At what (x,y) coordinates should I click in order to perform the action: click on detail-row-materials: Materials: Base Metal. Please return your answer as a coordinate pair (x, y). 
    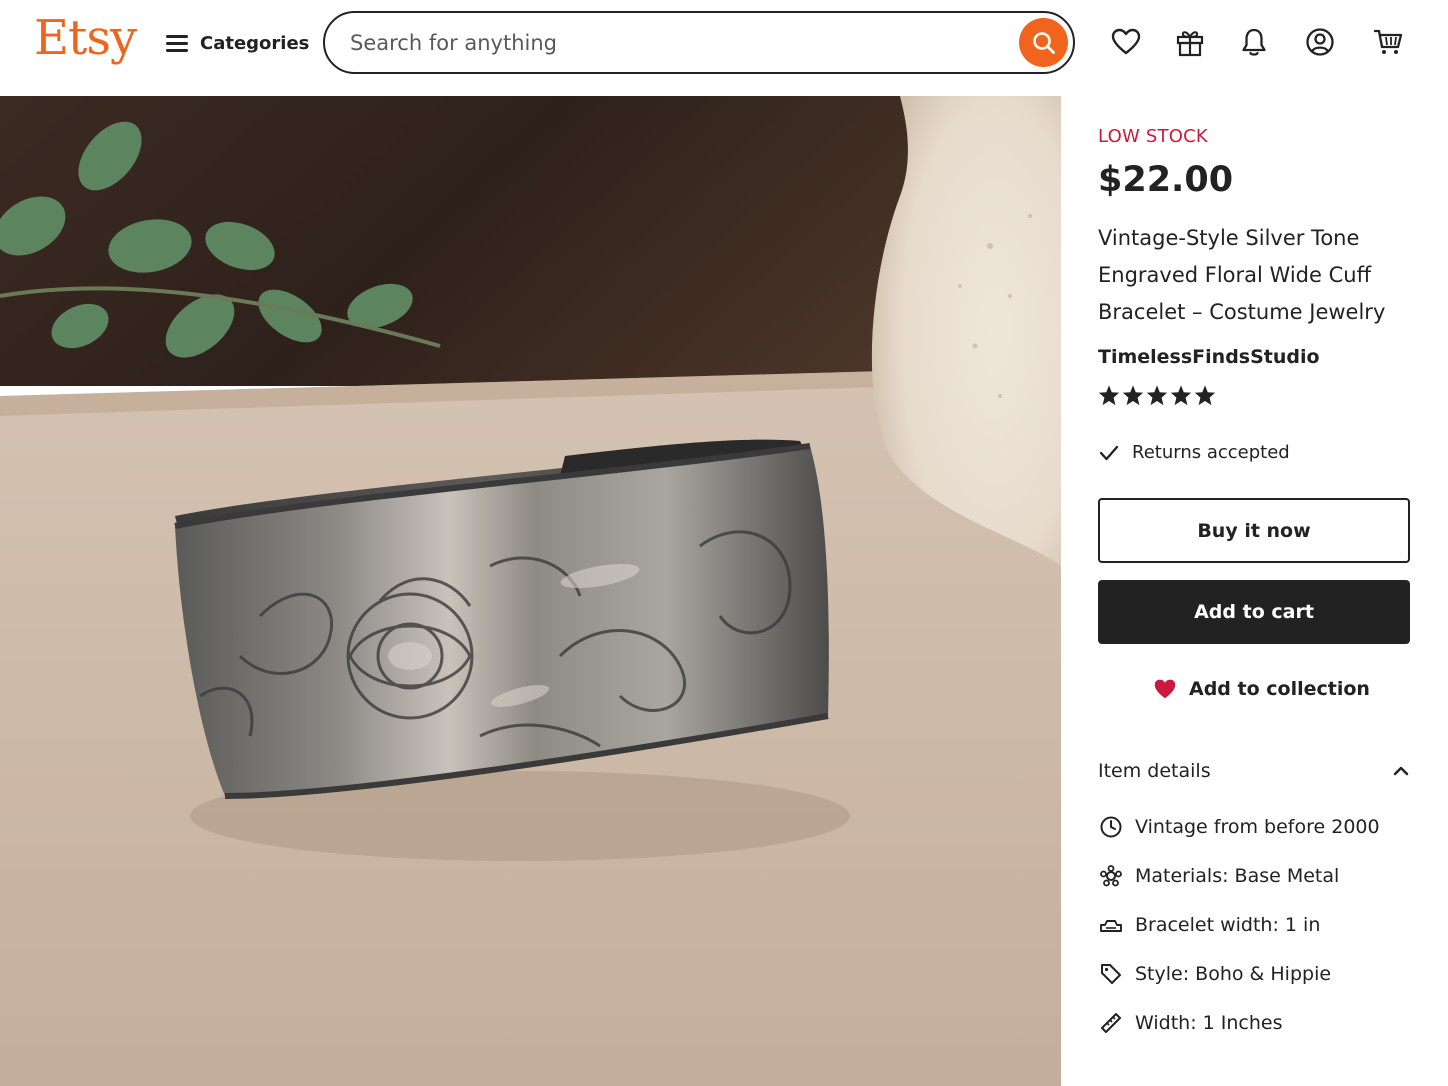
    Looking at the image, I should click on (1218, 875).